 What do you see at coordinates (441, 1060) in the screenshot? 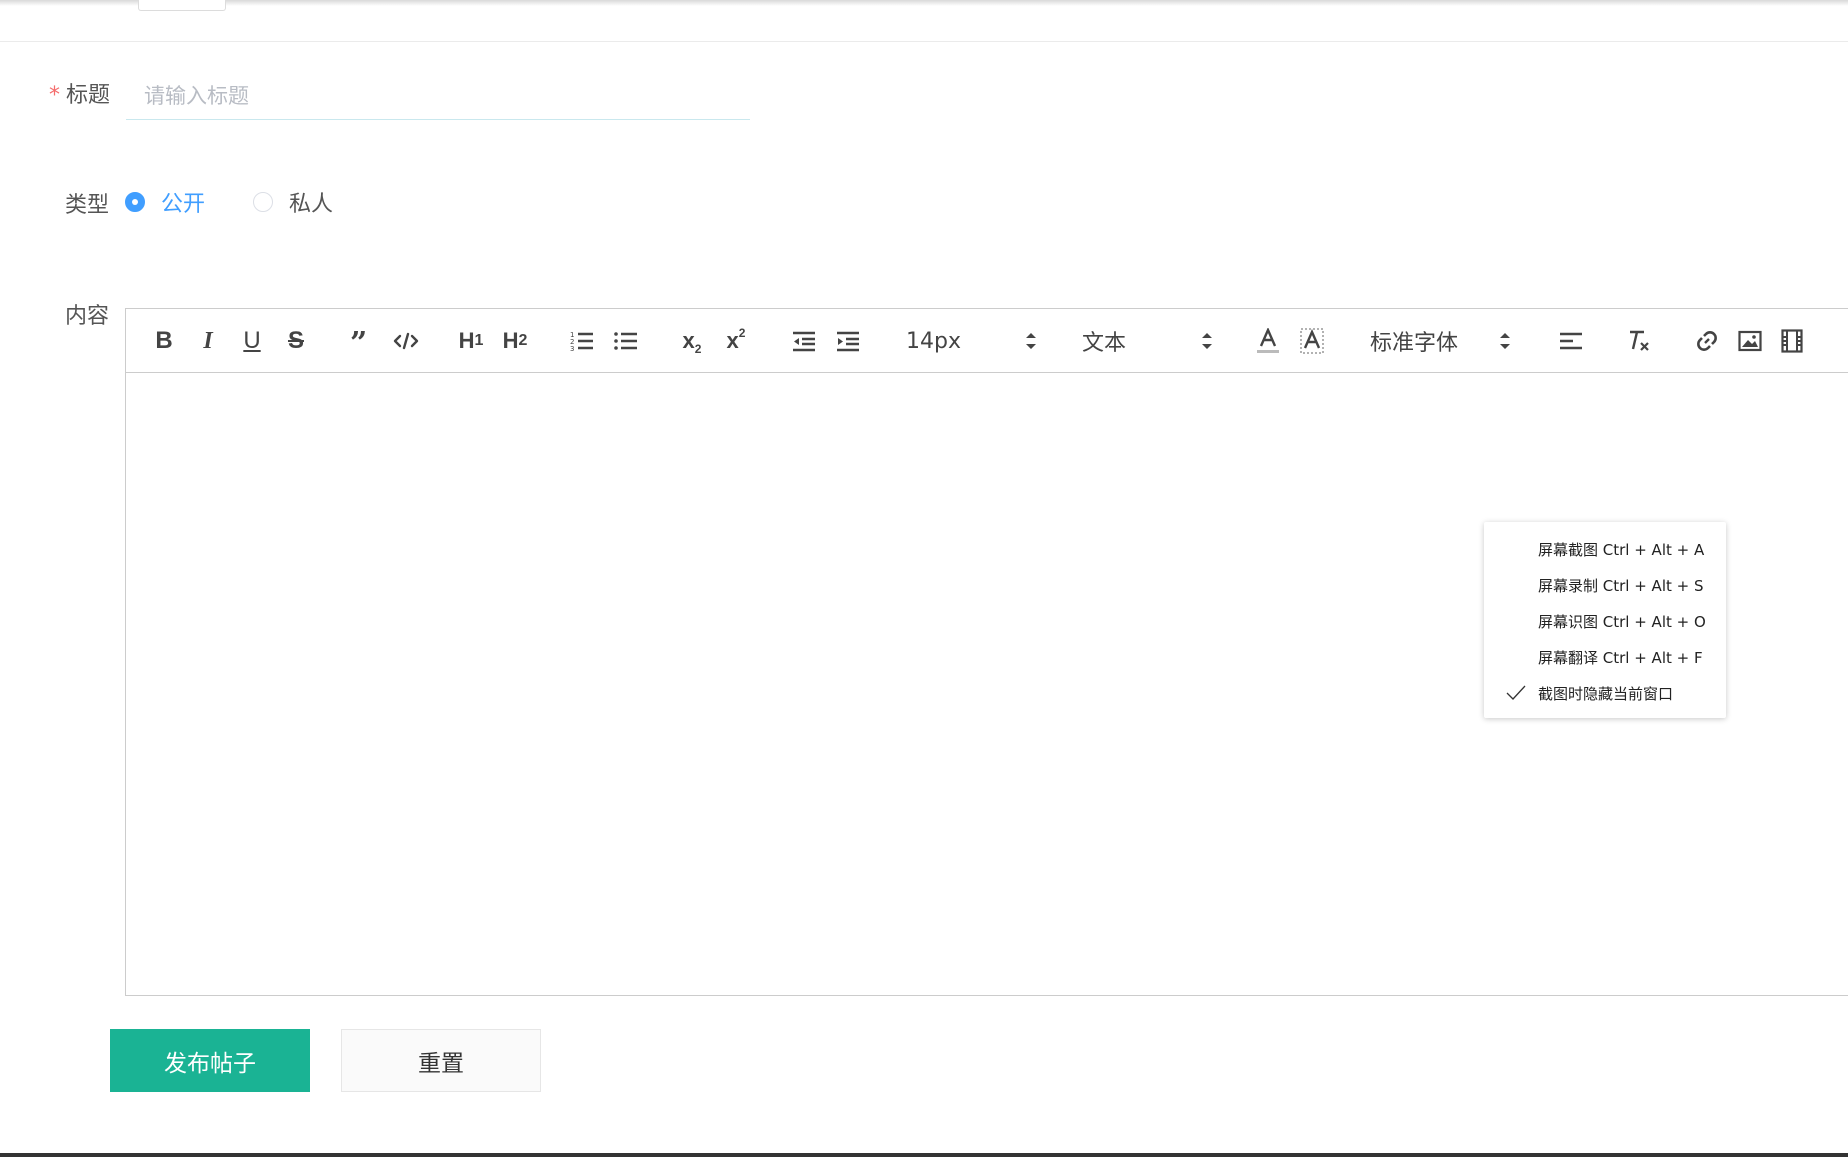
I see `reset-button: 重置` at bounding box center [441, 1060].